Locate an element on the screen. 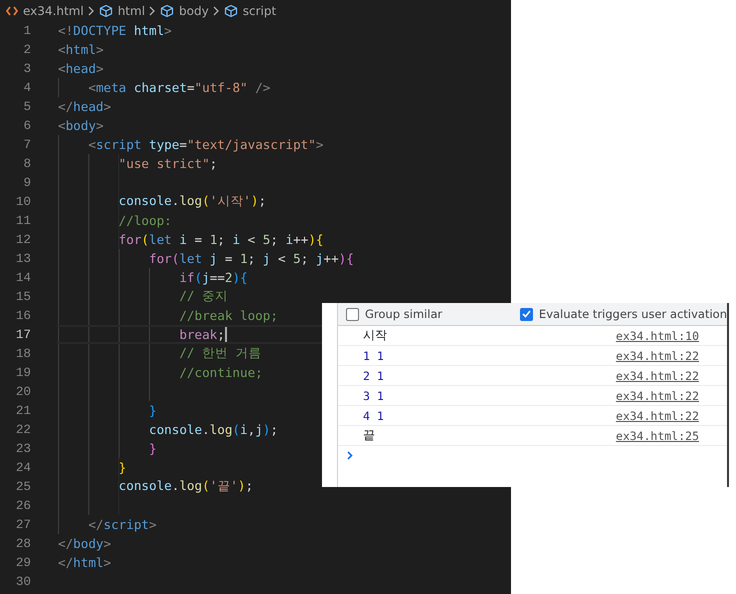 This screenshot has width=736, height=594. code-line: for(let i = 1; i < 5; i++){ is located at coordinates (221, 239).